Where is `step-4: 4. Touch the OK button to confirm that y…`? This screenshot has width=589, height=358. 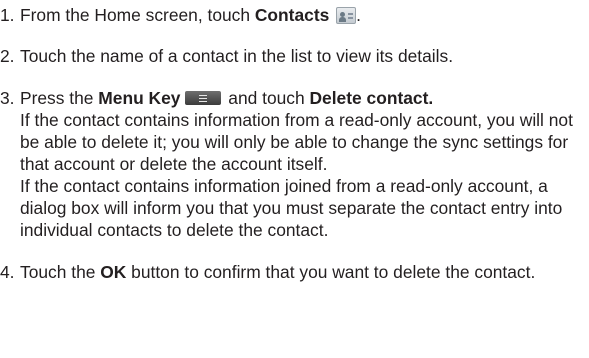 step-4: 4. Touch the OK button to confirm that y… is located at coordinates (294, 272).